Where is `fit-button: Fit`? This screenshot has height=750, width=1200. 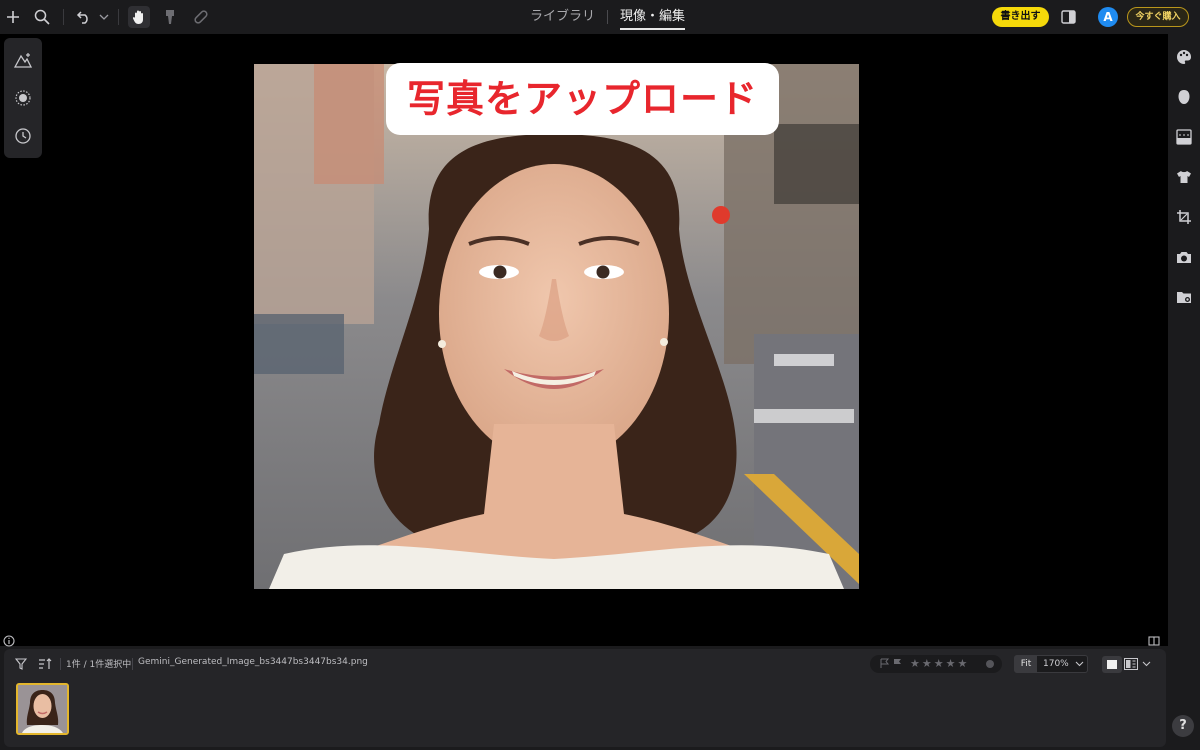 fit-button: Fit is located at coordinates (1026, 664).